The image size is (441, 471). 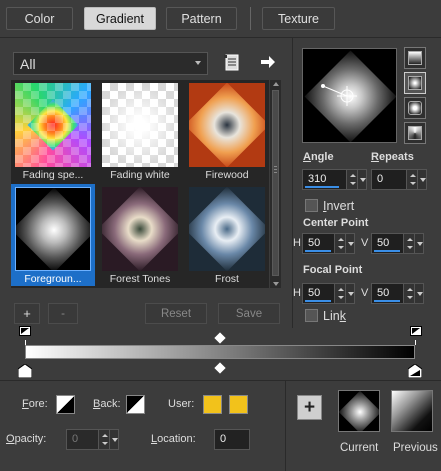 I want to click on library-item-firewood: Firewood, so click(x=227, y=131).